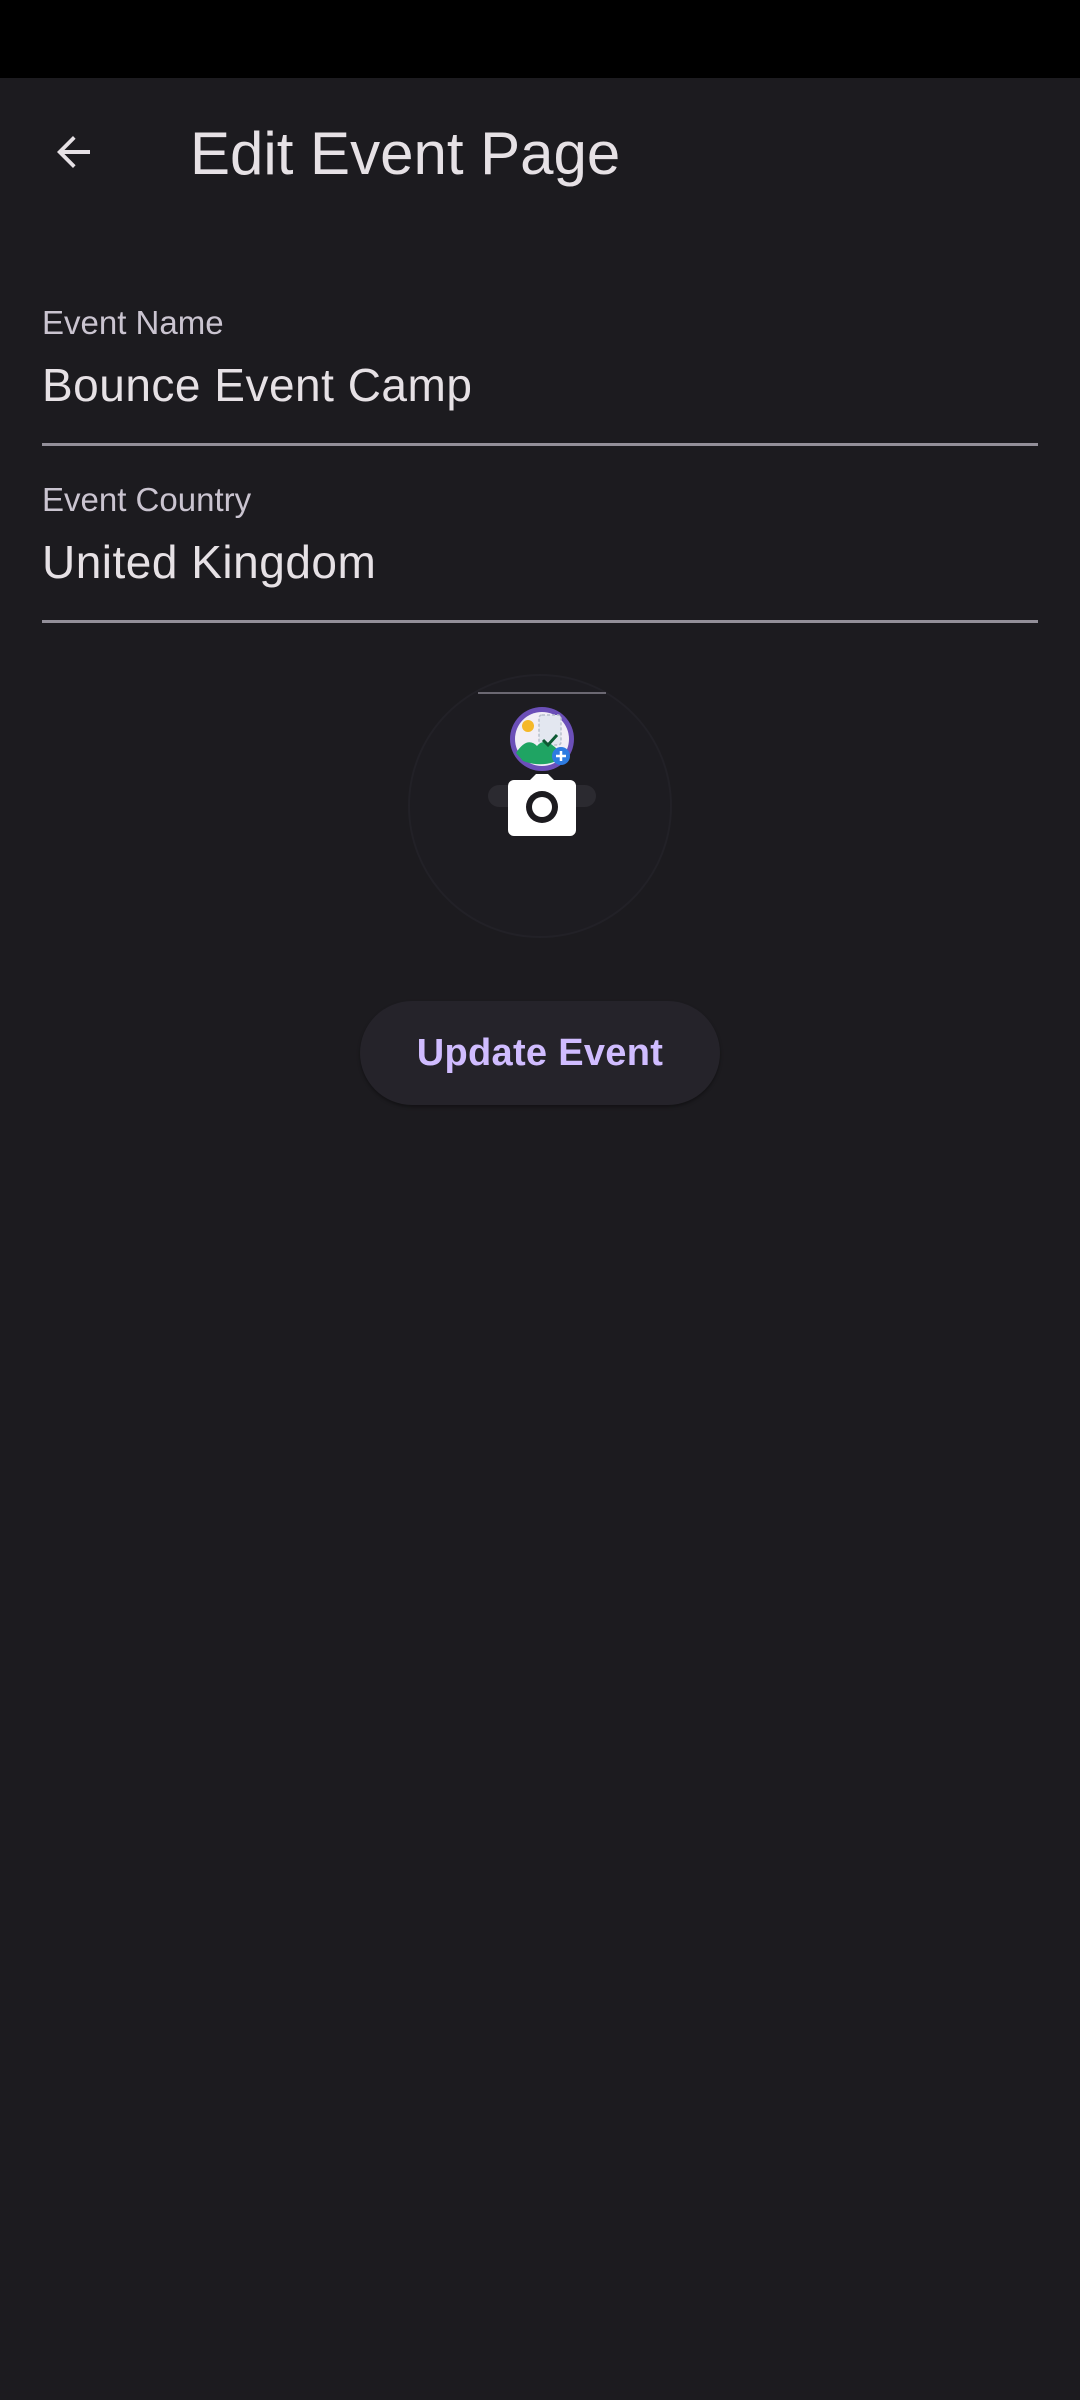  What do you see at coordinates (540, 39) in the screenshot?
I see `status-bar` at bounding box center [540, 39].